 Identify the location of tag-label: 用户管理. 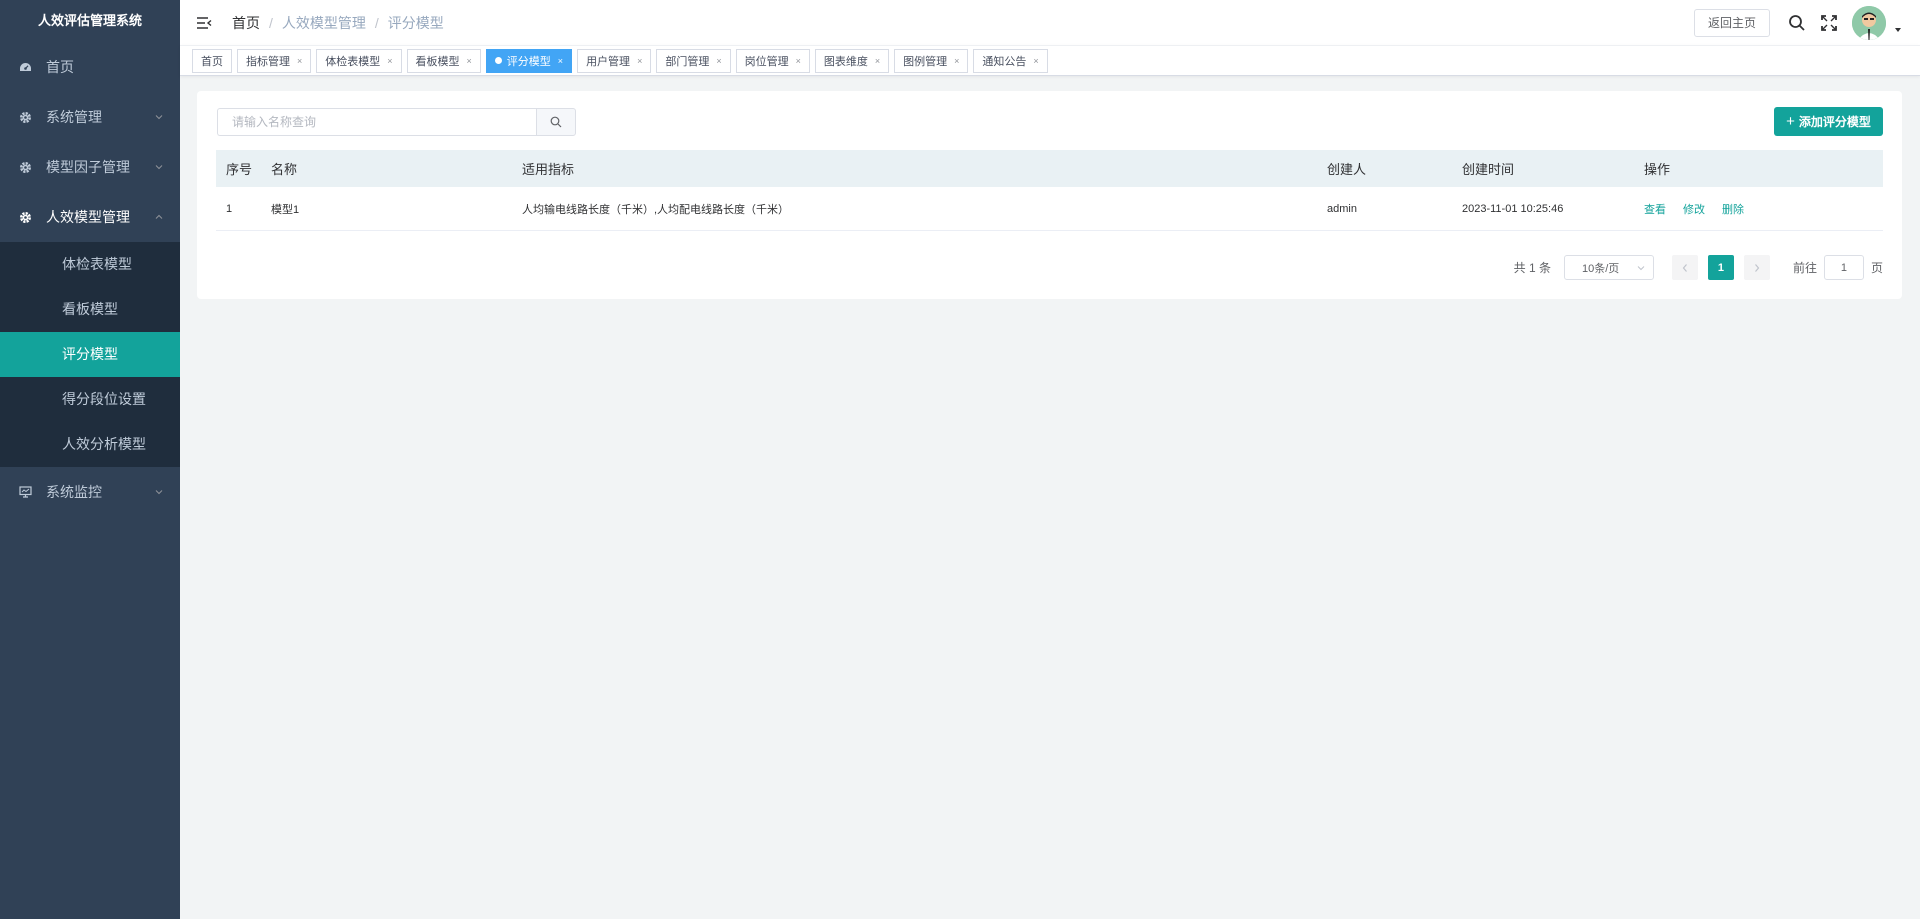
(608, 61).